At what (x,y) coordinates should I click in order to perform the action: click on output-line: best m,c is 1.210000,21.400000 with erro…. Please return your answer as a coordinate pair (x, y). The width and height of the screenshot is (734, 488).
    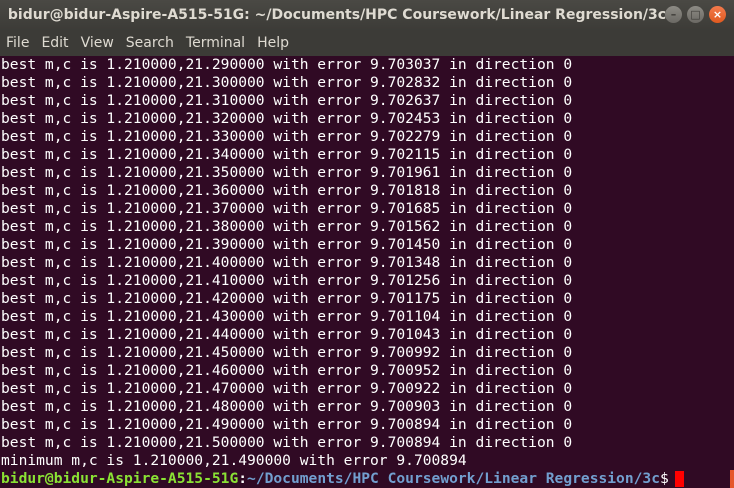
    Looking at the image, I should click on (287, 262).